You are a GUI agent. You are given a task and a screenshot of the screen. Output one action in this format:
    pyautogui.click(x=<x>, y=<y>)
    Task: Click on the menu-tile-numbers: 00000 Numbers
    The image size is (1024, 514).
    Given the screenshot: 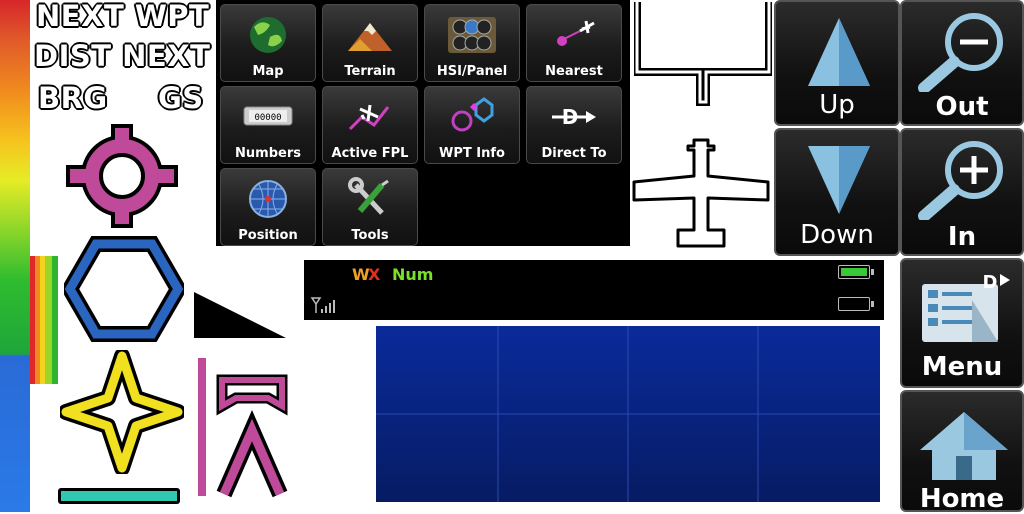 What is the action you would take?
    pyautogui.click(x=268, y=125)
    